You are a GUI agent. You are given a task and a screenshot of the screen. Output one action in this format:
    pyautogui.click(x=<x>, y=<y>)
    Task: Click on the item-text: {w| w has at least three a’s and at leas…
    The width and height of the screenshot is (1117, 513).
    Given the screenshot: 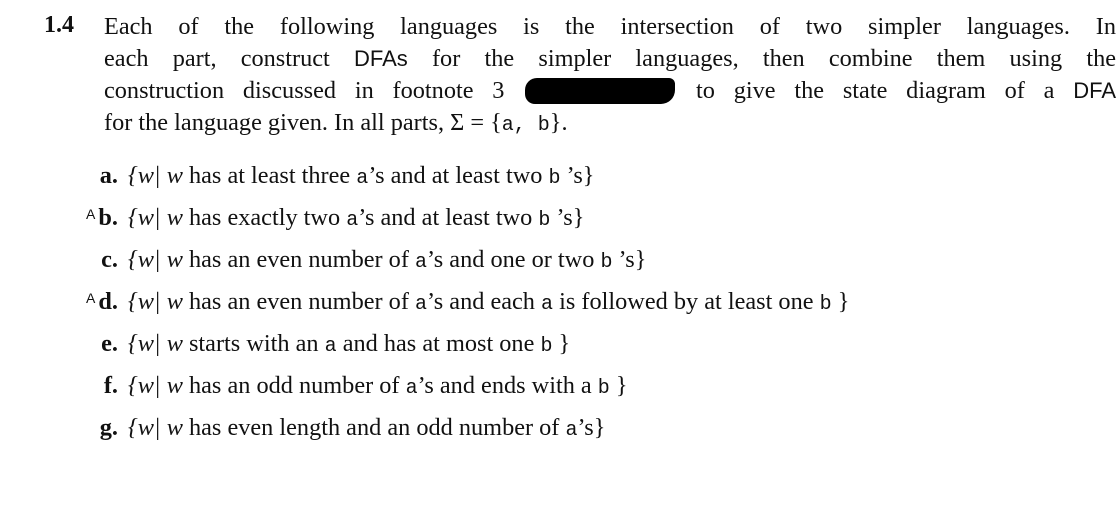 What is the action you would take?
    pyautogui.click(x=361, y=177)
    